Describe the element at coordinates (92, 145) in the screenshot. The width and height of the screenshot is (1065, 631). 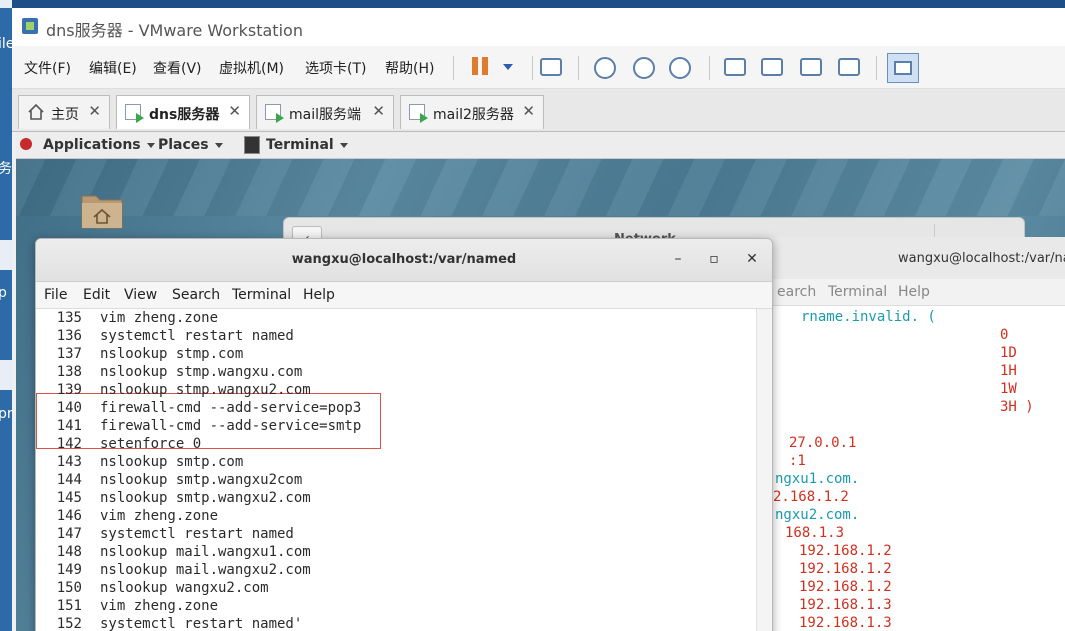
I see `applications-label: Applications` at that location.